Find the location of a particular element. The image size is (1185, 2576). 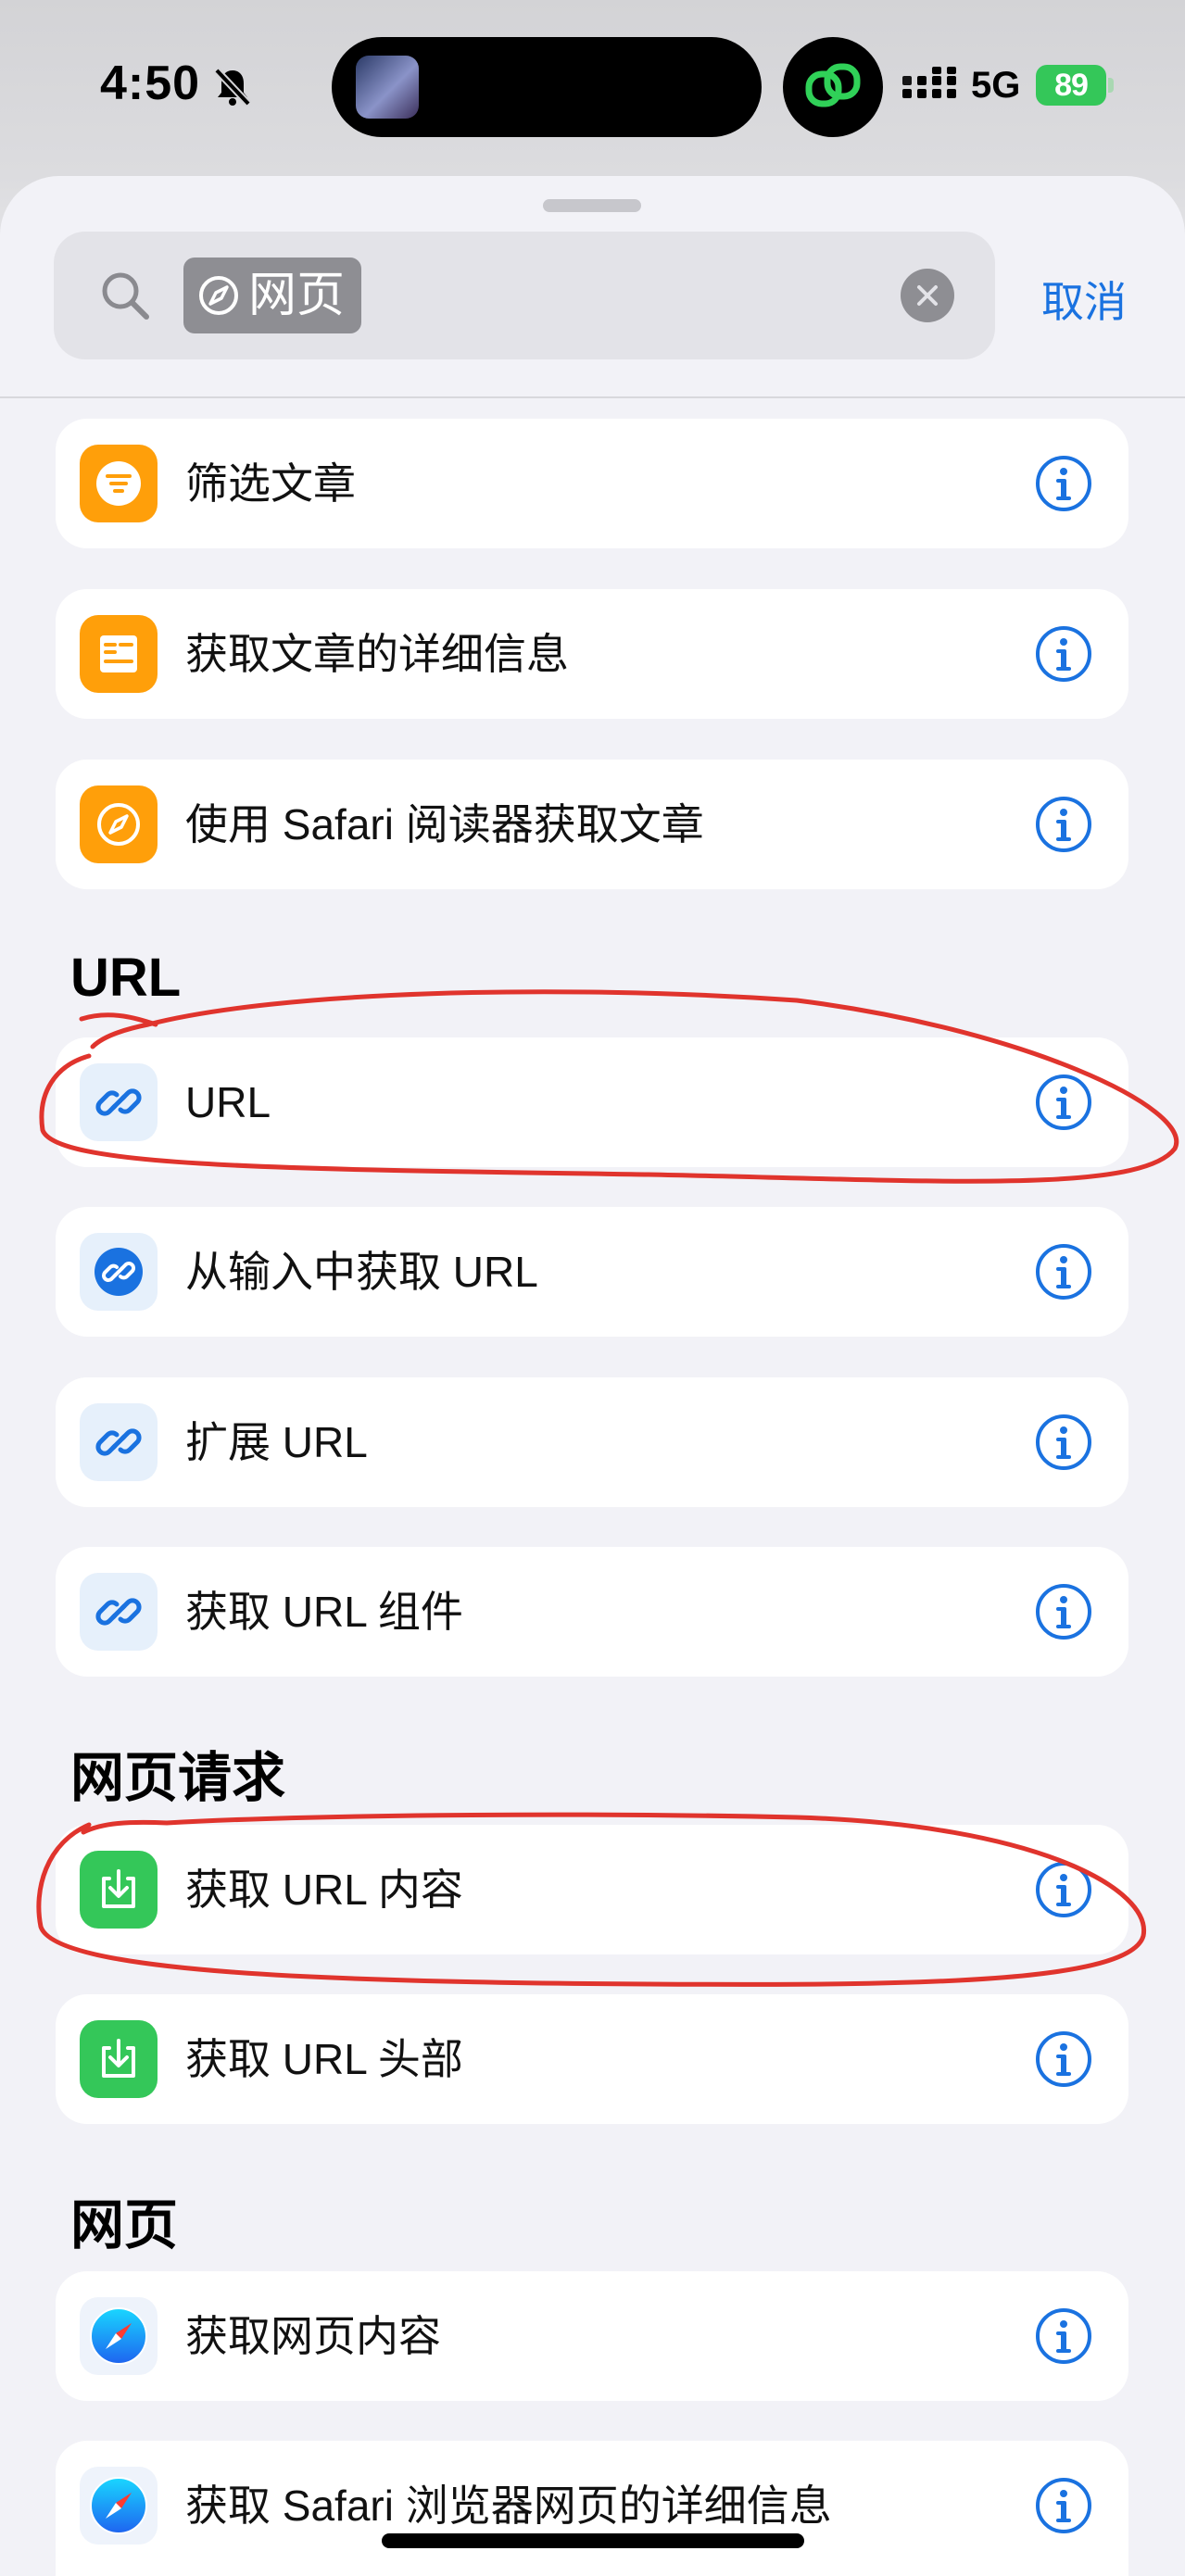

battery-level: 89 is located at coordinates (1071, 85).